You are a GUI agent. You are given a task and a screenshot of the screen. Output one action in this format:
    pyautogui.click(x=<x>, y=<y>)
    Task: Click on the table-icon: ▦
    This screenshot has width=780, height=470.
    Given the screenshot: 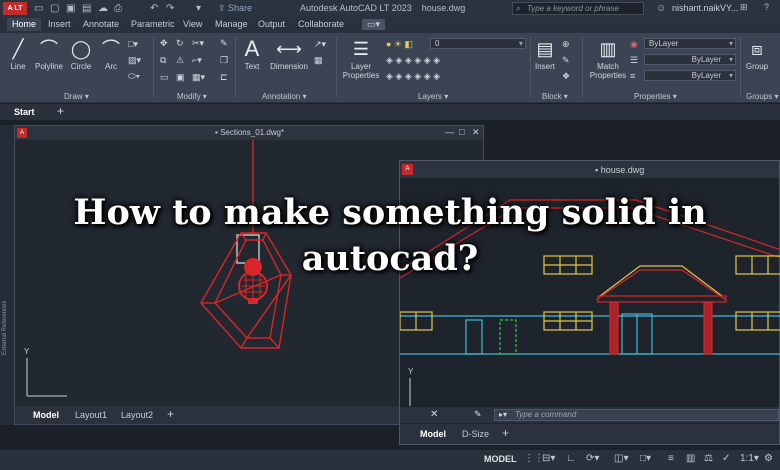 What is the action you would take?
    pyautogui.click(x=318, y=60)
    